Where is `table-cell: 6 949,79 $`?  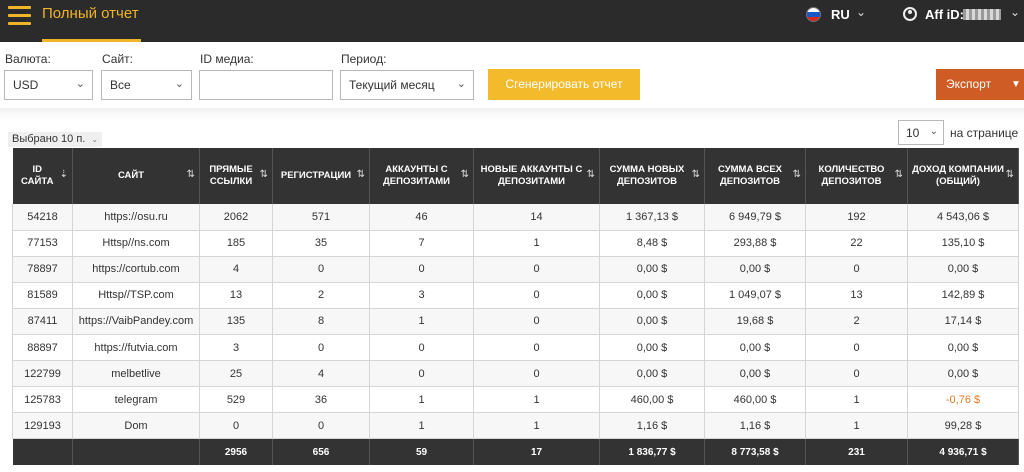
table-cell: 6 949,79 $ is located at coordinates (755, 217).